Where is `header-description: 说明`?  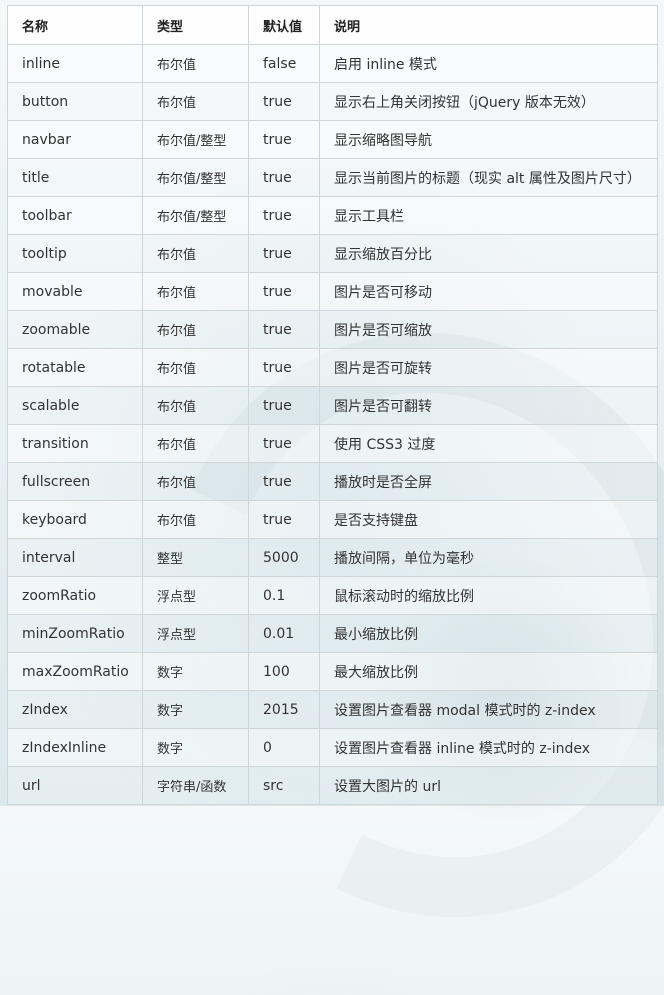
header-description: 说明 is located at coordinates (488, 25).